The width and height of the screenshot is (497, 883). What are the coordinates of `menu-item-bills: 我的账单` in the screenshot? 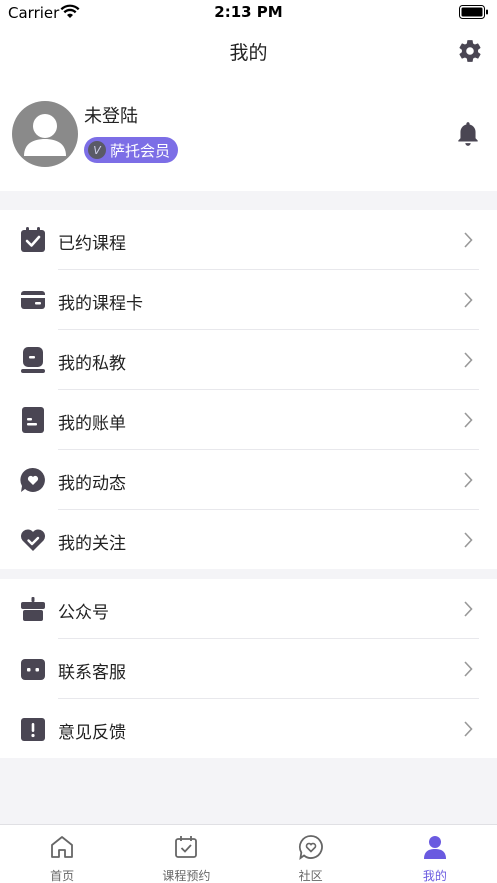 It's located at (248, 420).